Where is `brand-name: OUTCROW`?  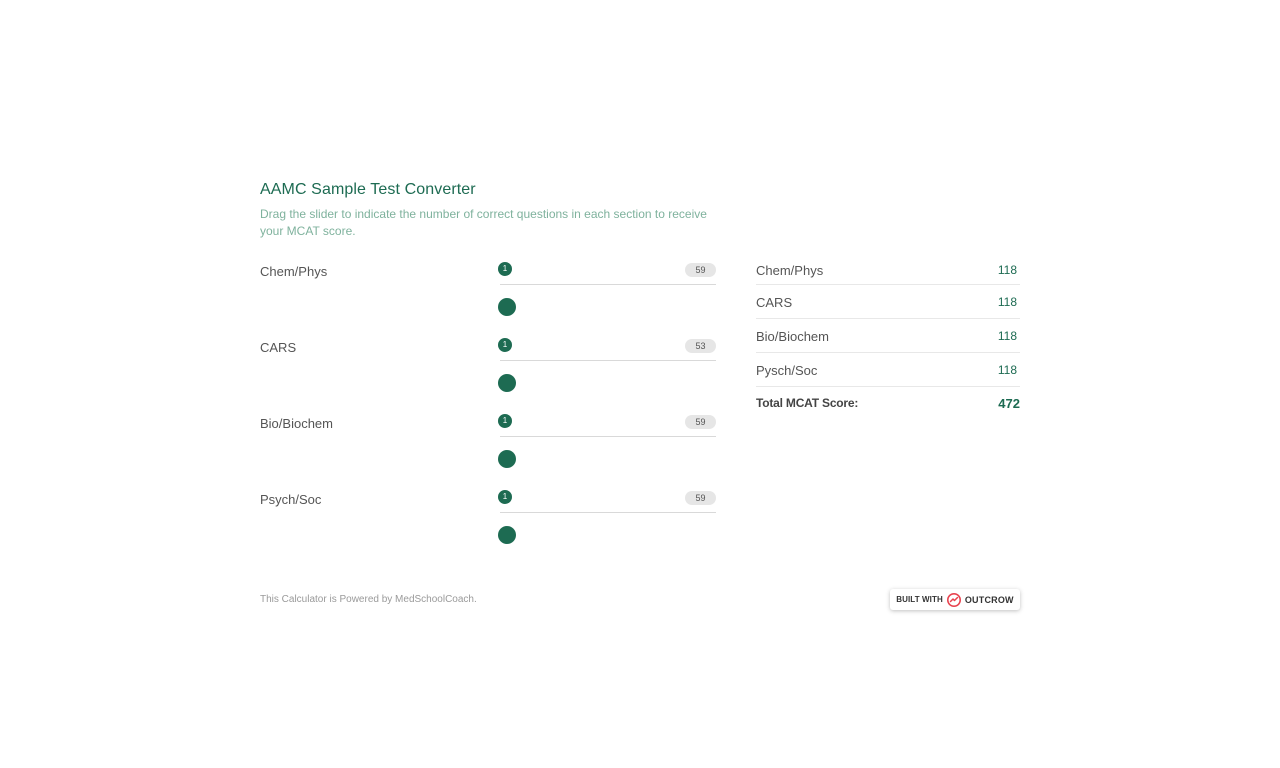 brand-name: OUTCROW is located at coordinates (989, 599).